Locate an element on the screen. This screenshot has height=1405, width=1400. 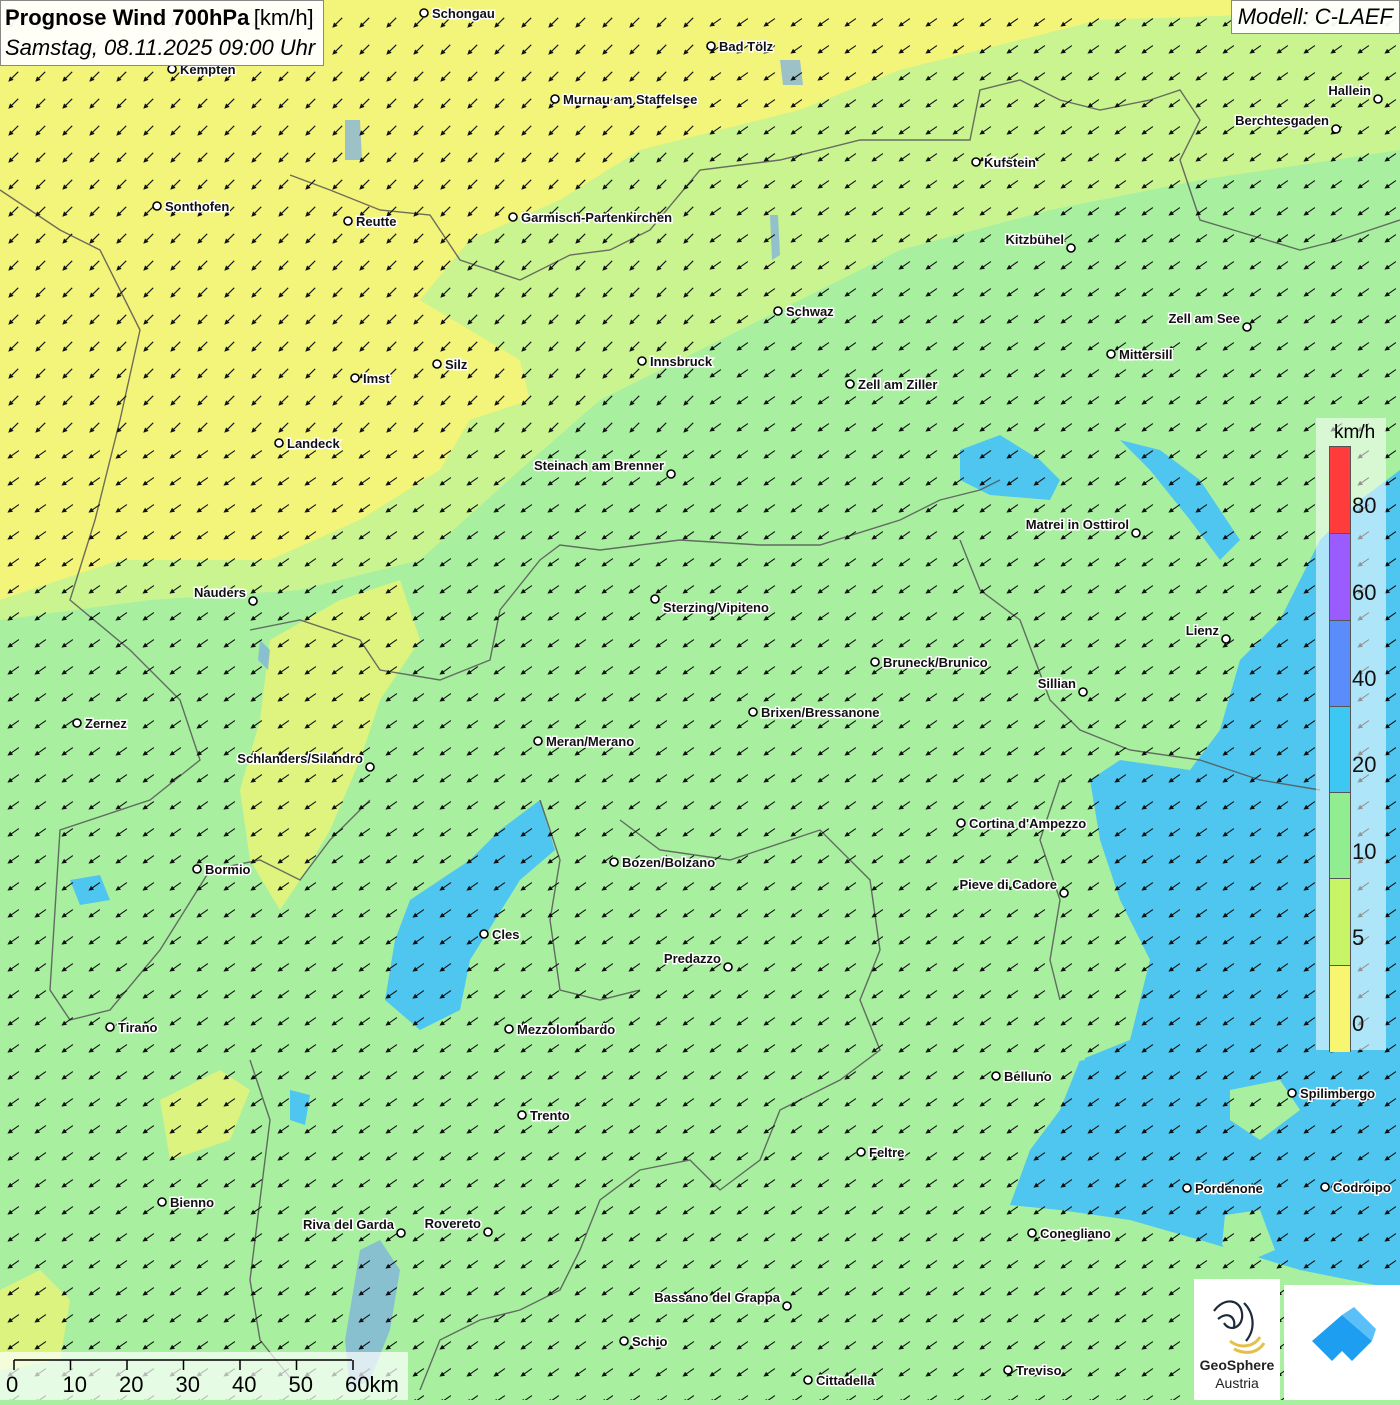
city-zell-am-ziller: Zell am Ziller is located at coordinates (892, 385).